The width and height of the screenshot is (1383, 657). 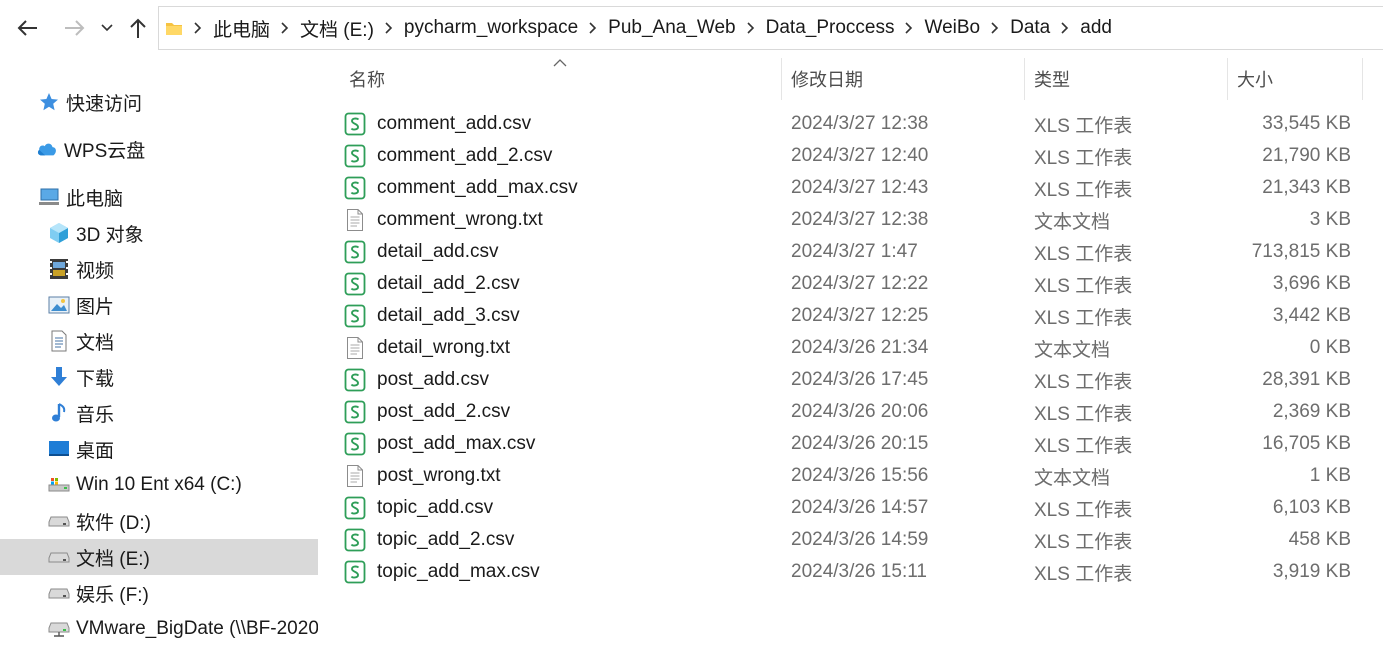 I want to click on column-header-name: 名称, so click(x=564, y=79).